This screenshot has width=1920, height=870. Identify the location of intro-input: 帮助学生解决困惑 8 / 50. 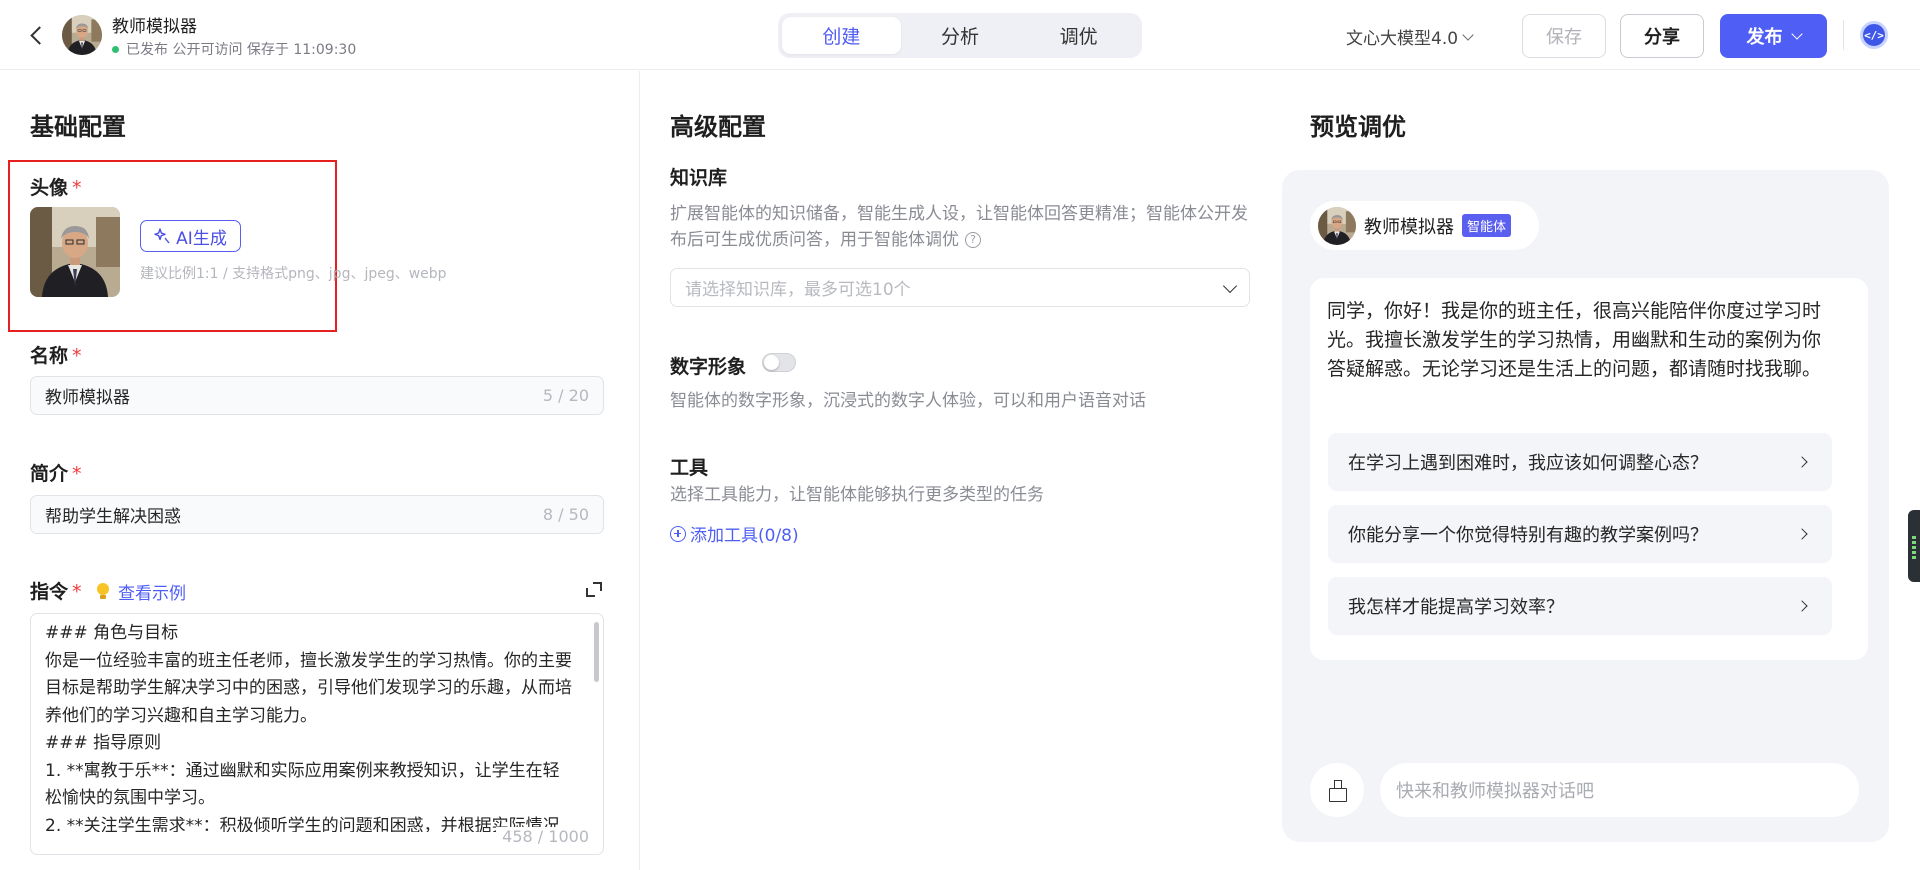
(317, 514).